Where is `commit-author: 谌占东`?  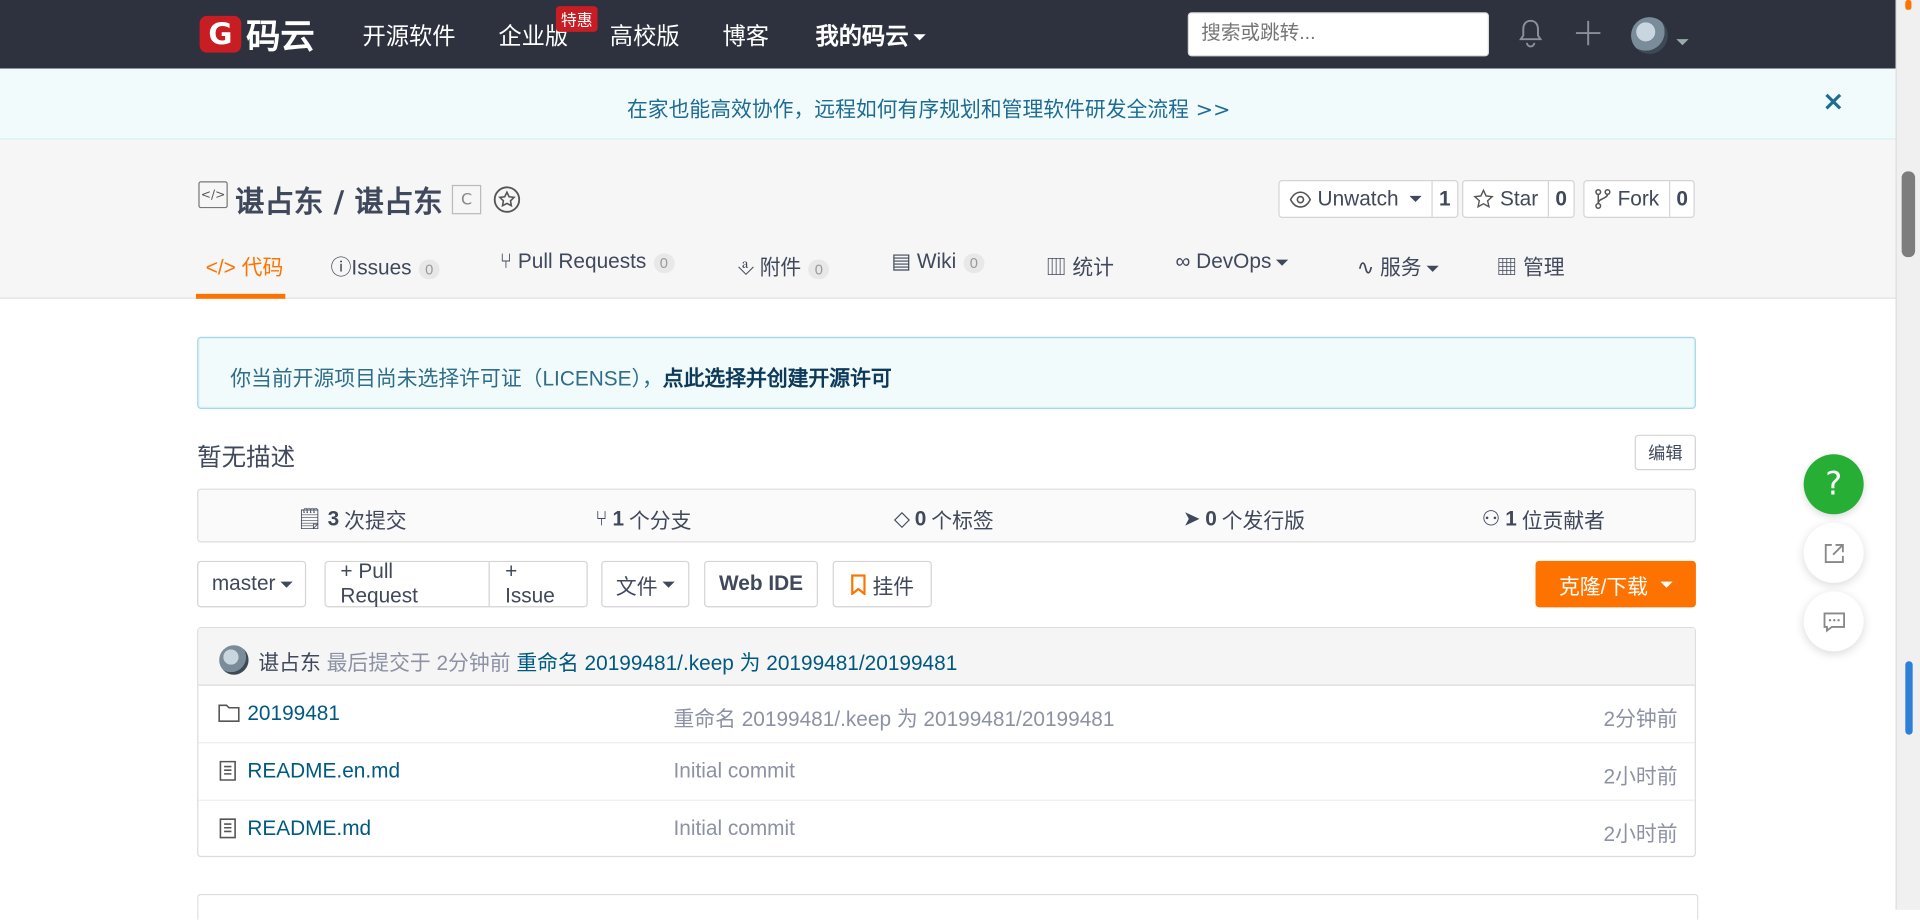 commit-author: 谌占东 is located at coordinates (289, 662).